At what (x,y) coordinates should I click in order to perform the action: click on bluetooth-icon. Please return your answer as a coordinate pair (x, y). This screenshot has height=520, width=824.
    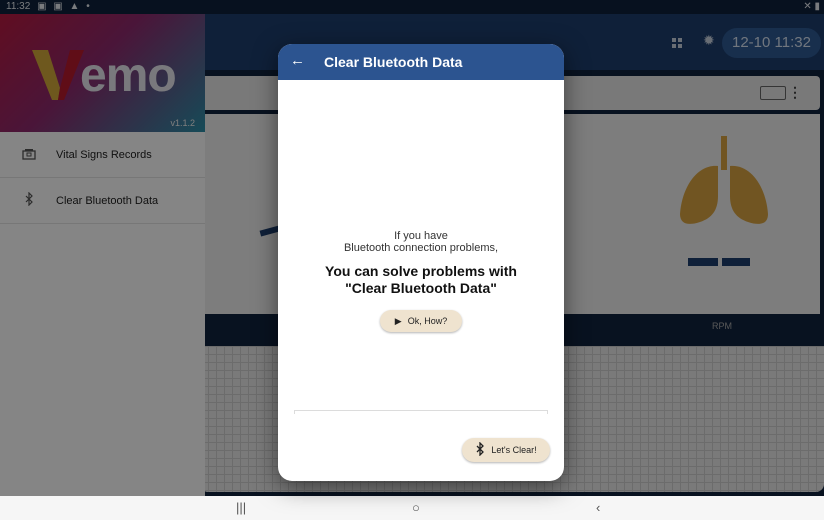
    Looking at the image, I should click on (480, 449).